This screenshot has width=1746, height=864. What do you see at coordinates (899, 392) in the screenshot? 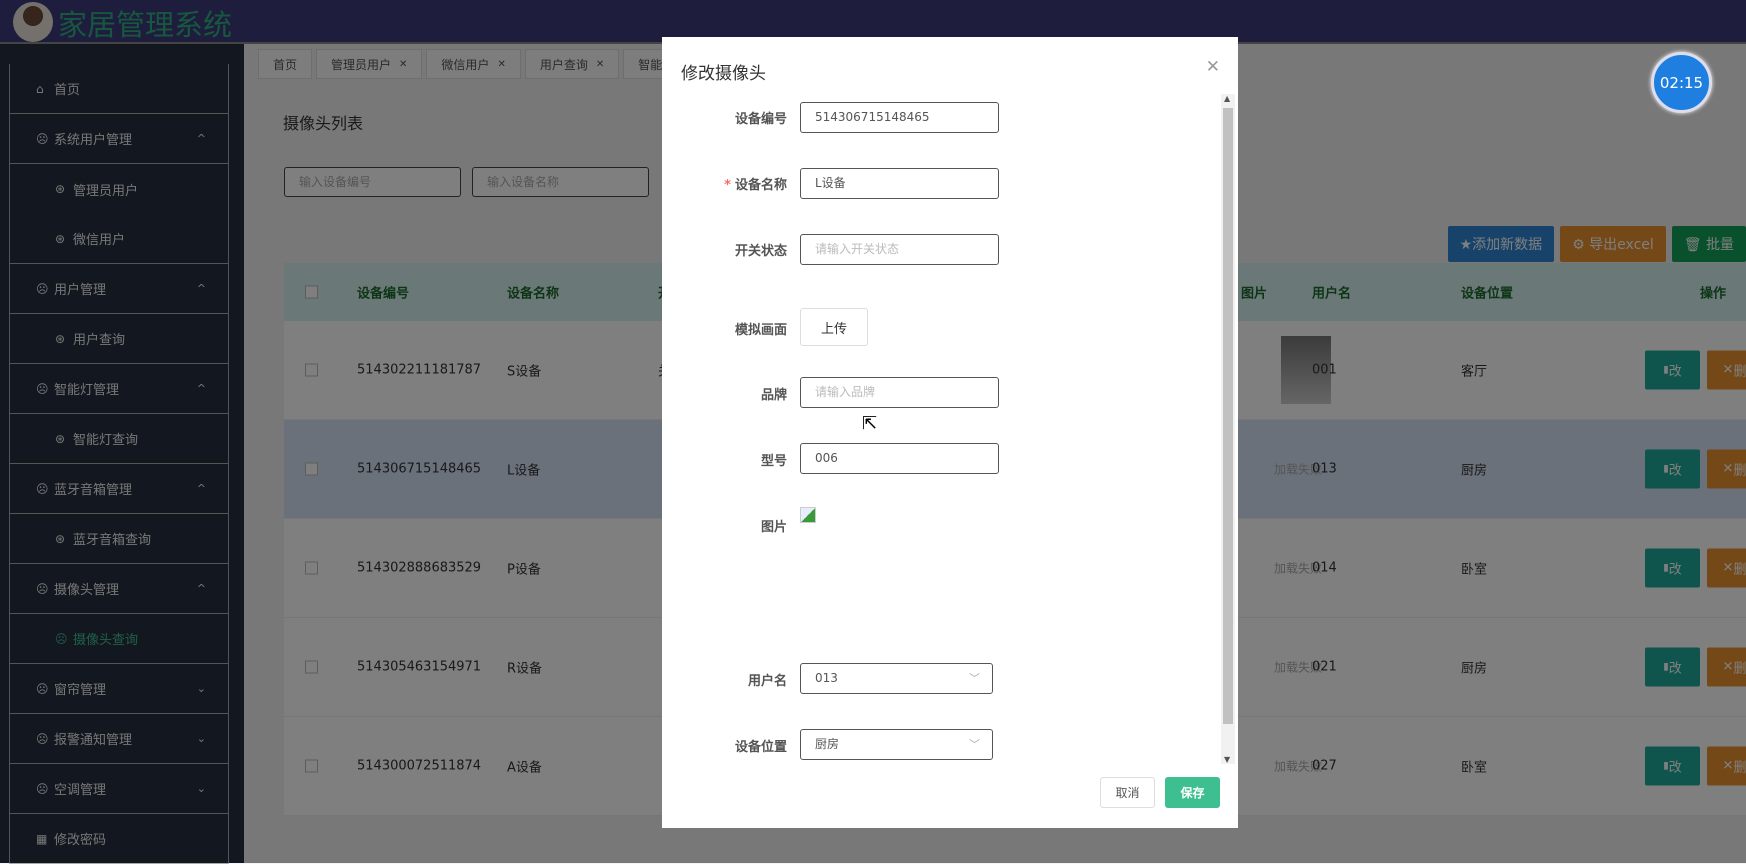
I see `brand-input: 请输入品牌` at bounding box center [899, 392].